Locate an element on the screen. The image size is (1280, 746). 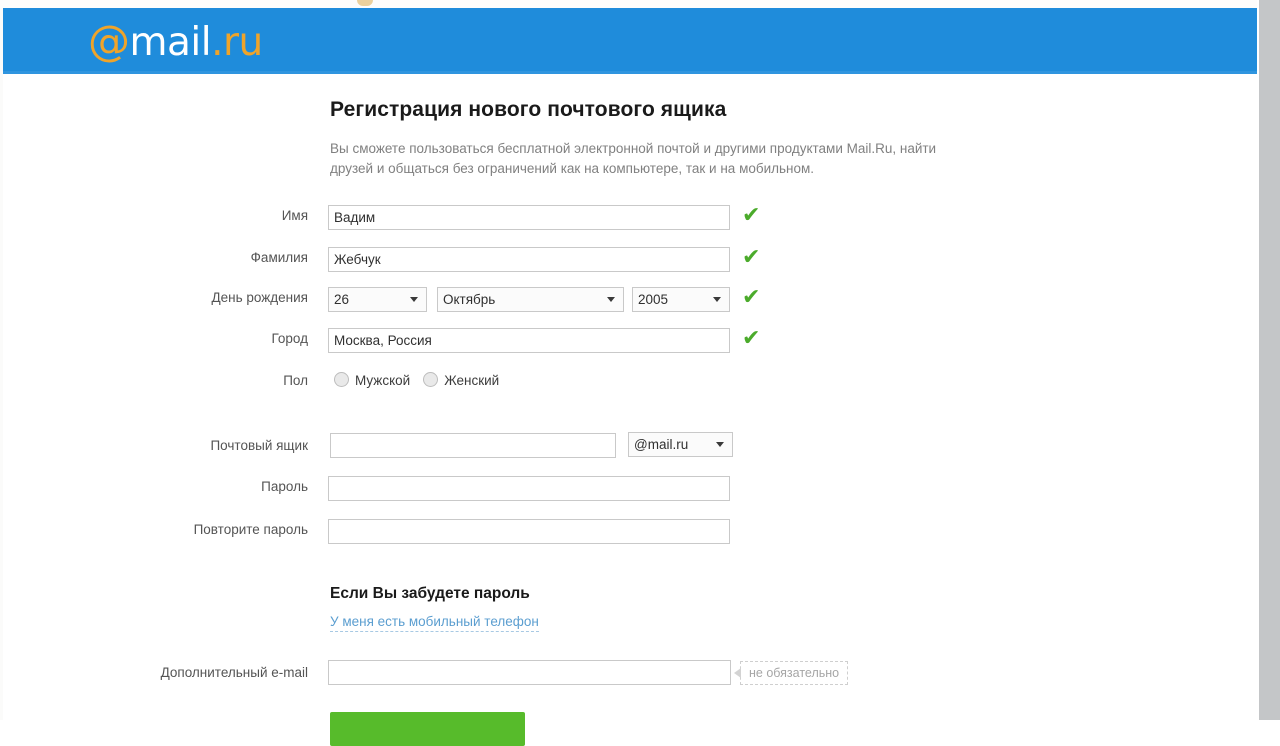
window-top-strip is located at coordinates (640, 4).